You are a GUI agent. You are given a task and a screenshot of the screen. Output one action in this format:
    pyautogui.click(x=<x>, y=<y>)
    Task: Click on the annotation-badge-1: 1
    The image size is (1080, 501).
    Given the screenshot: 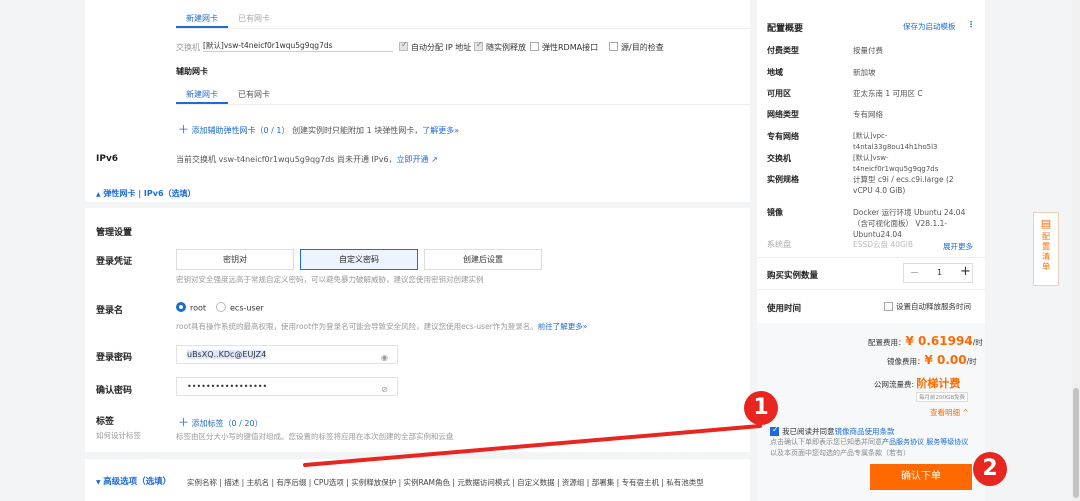 What is the action you would take?
    pyautogui.click(x=761, y=408)
    